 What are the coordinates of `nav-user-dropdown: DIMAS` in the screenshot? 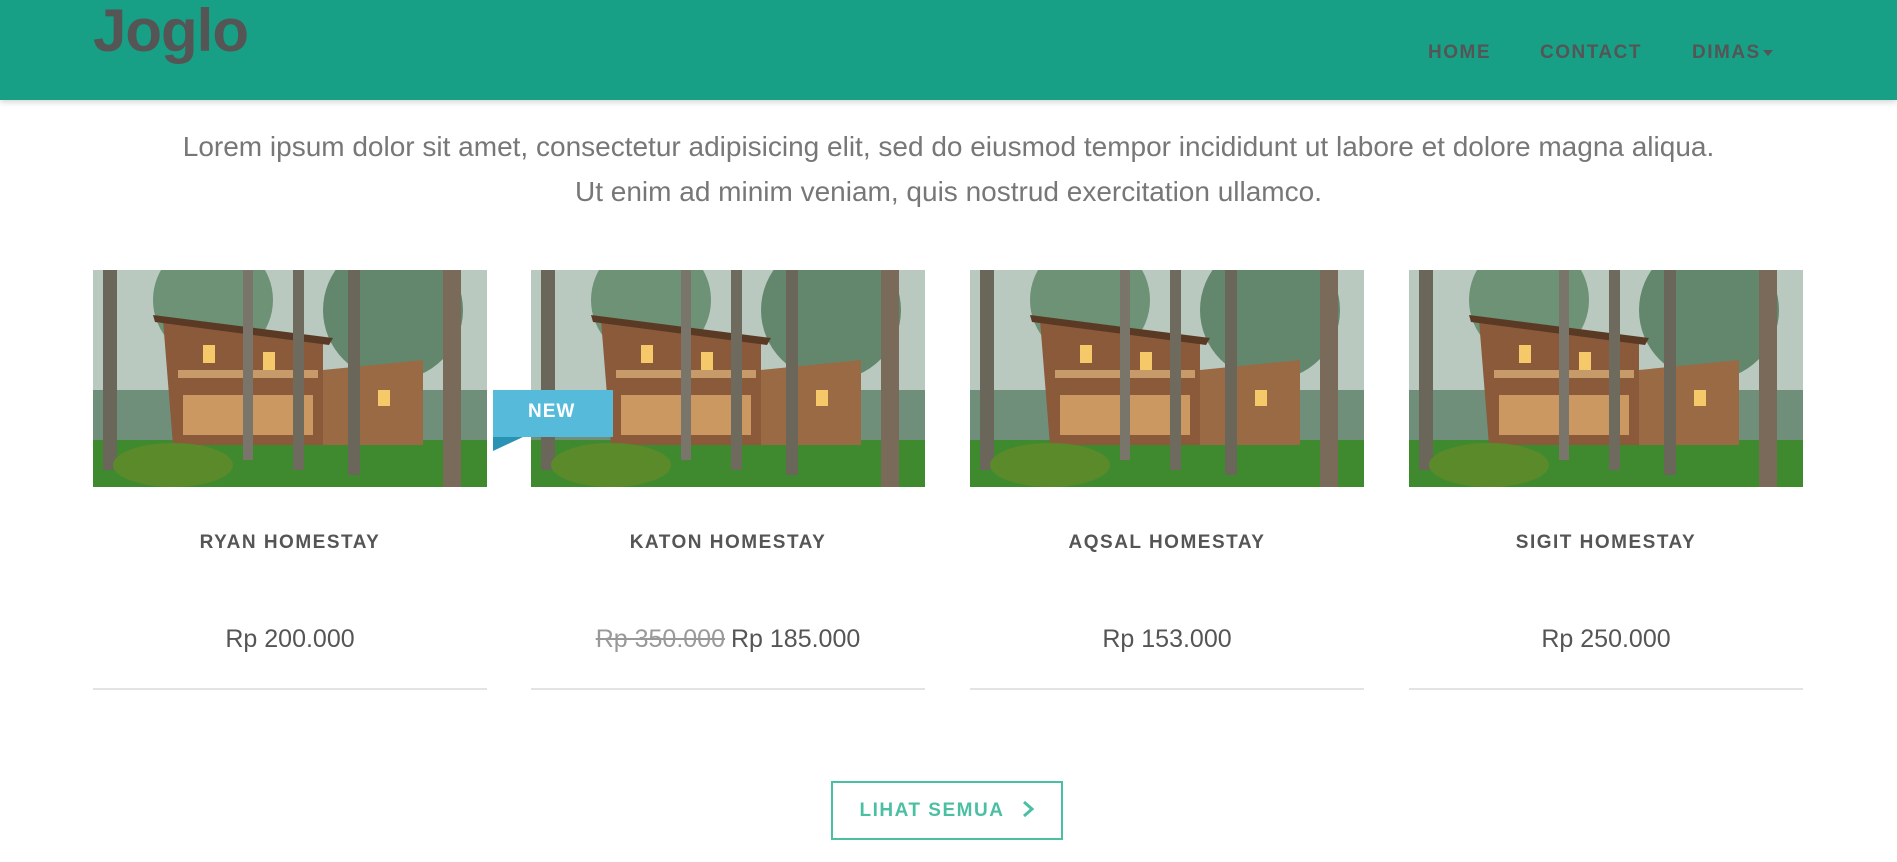 It's located at (1732, 53).